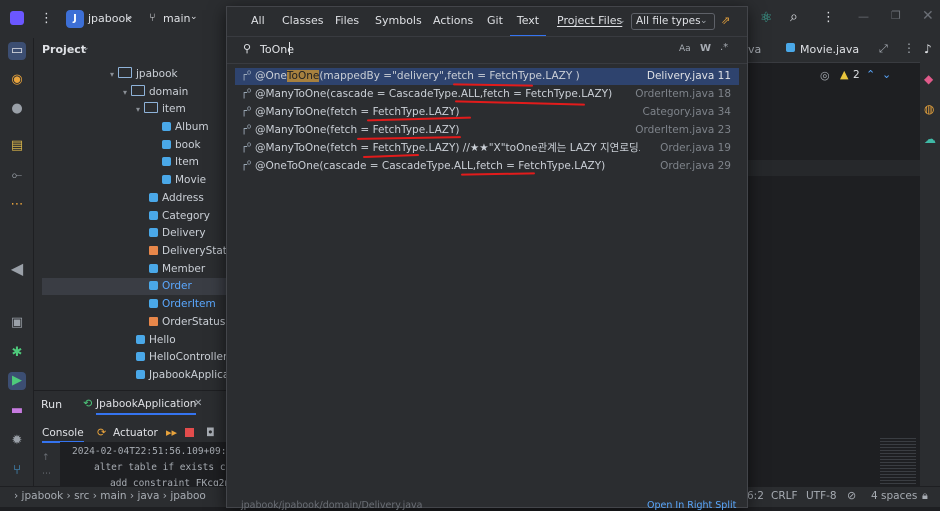 The width and height of the screenshot is (940, 511). I want to click on cursor-position: 6:2, so click(755, 496).